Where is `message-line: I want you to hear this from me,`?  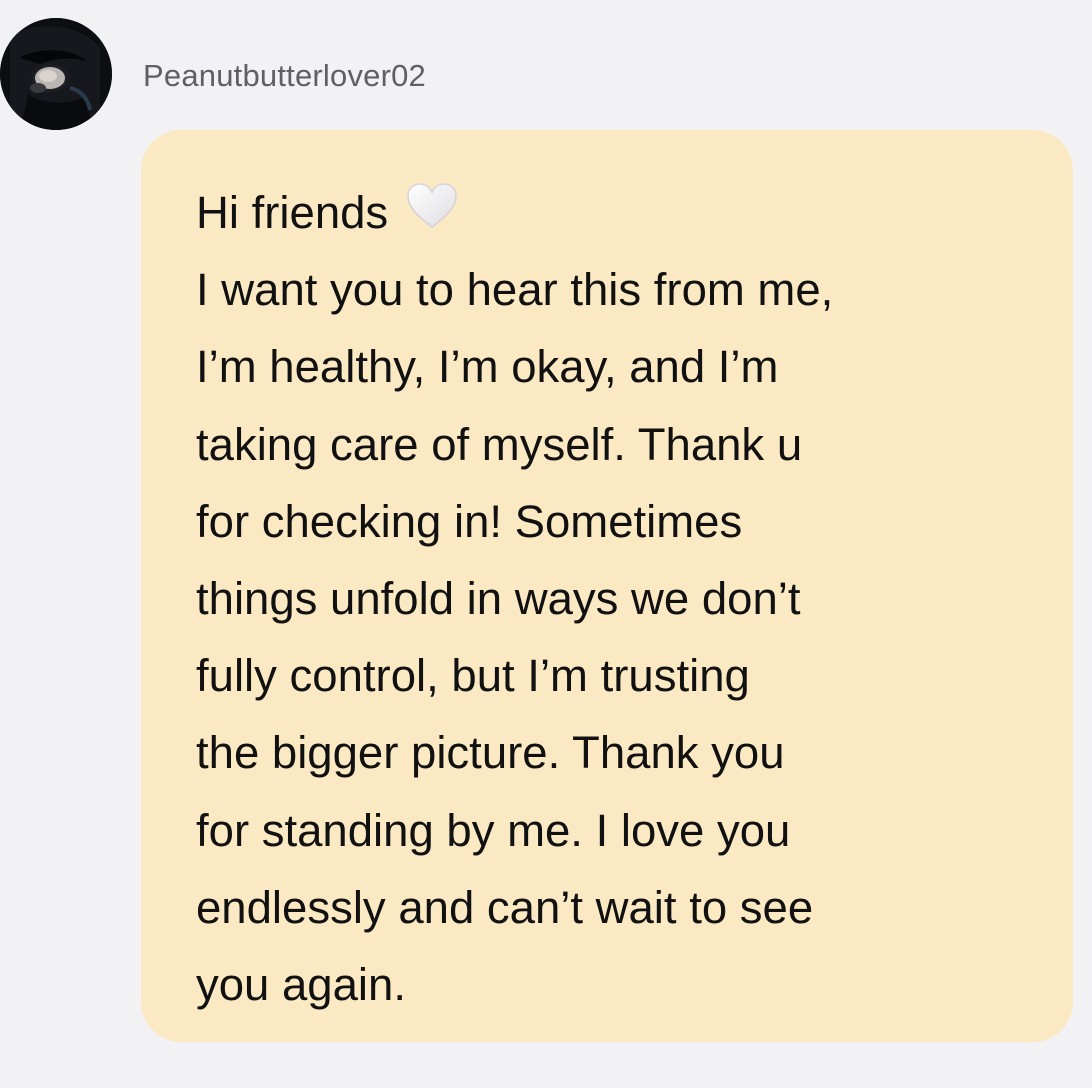
message-line: I want you to hear this from me, is located at coordinates (515, 290).